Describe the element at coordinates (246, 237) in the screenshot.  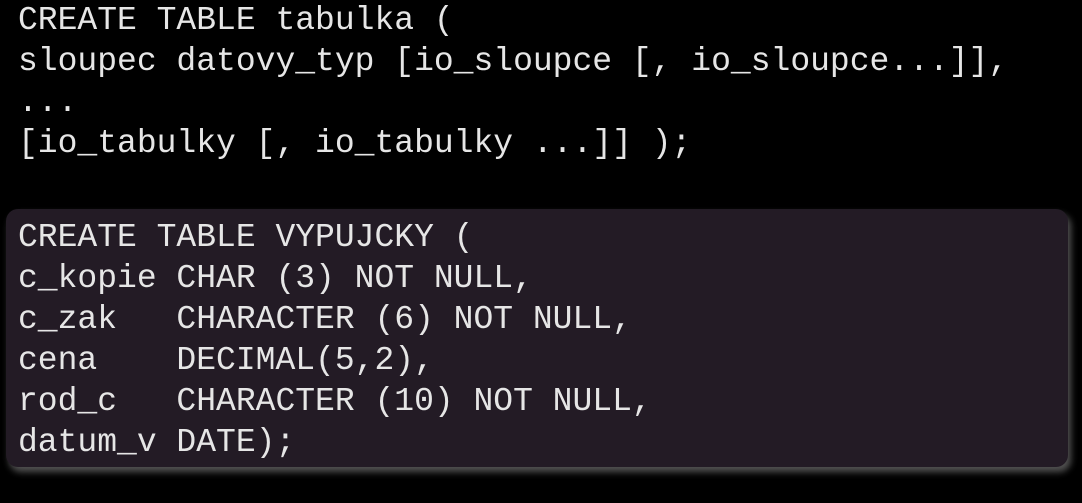
I see `example-line-create-table: CREATE TABLE VYPUJCKY (` at that location.